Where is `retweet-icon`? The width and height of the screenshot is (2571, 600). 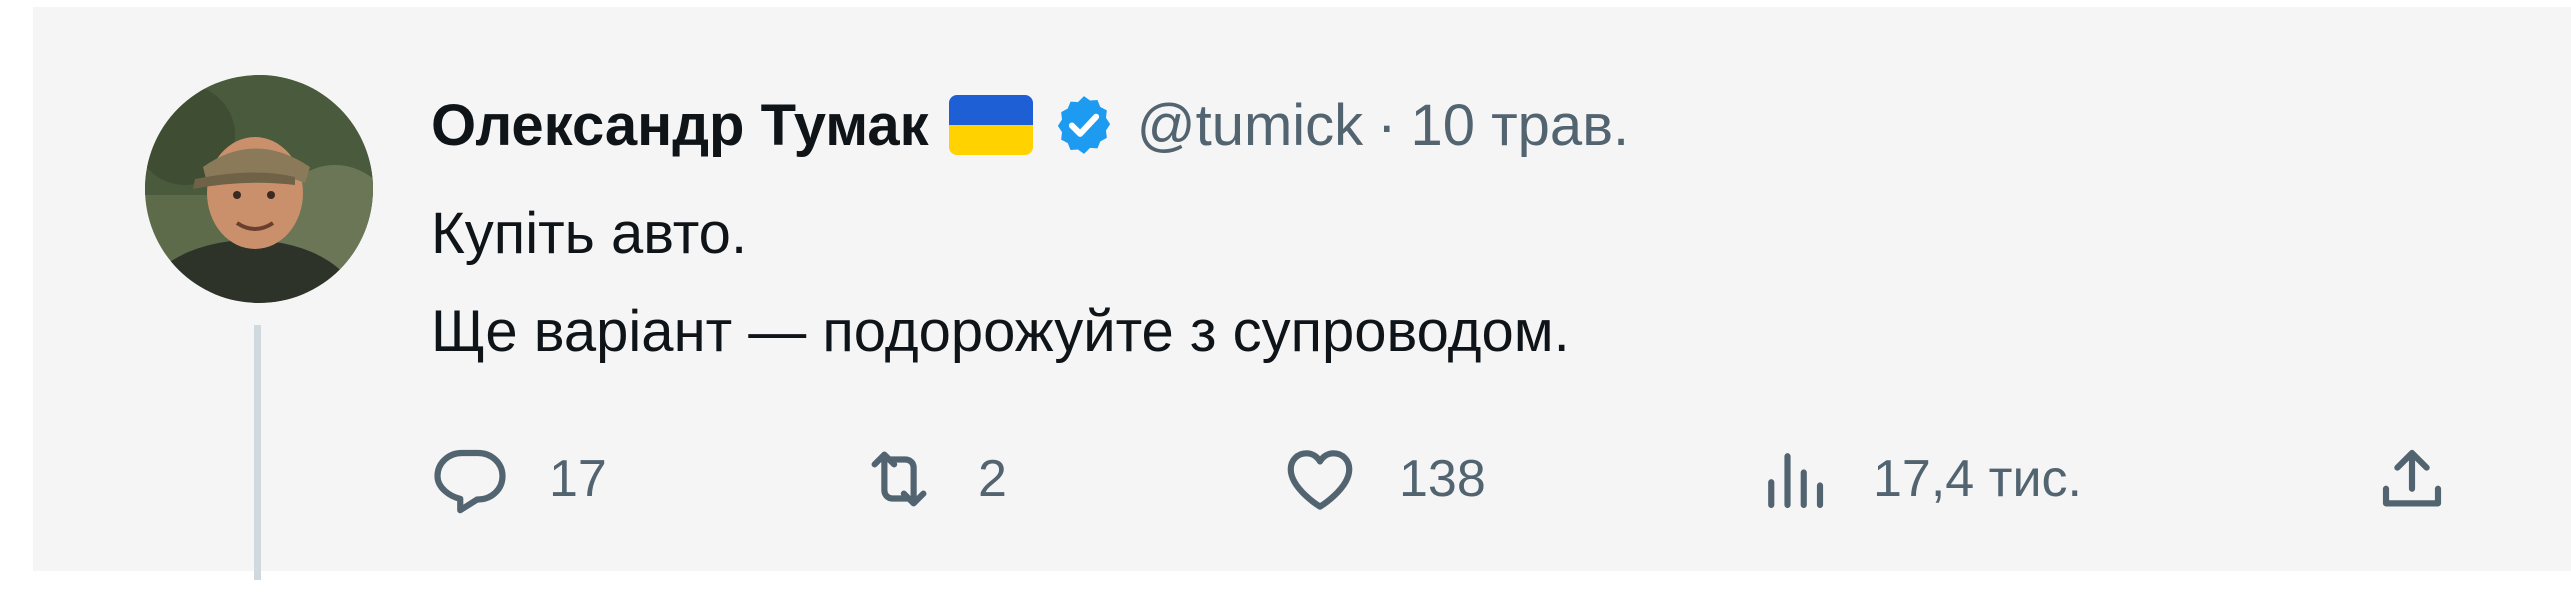
retweet-icon is located at coordinates (899, 479).